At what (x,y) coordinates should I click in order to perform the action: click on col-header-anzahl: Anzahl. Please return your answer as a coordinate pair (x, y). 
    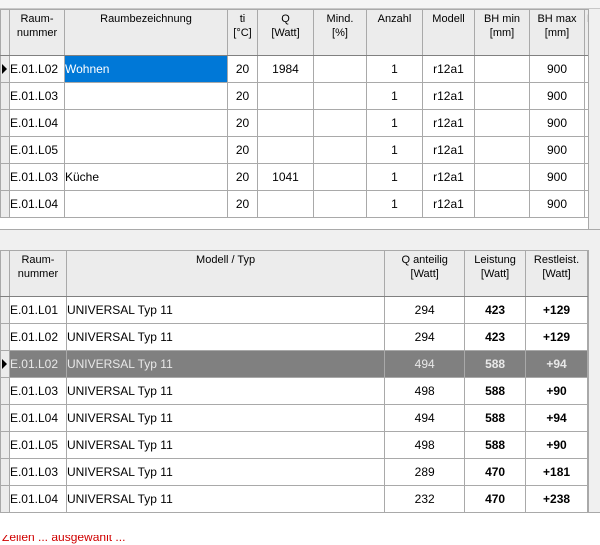
    Looking at the image, I should click on (394, 32).